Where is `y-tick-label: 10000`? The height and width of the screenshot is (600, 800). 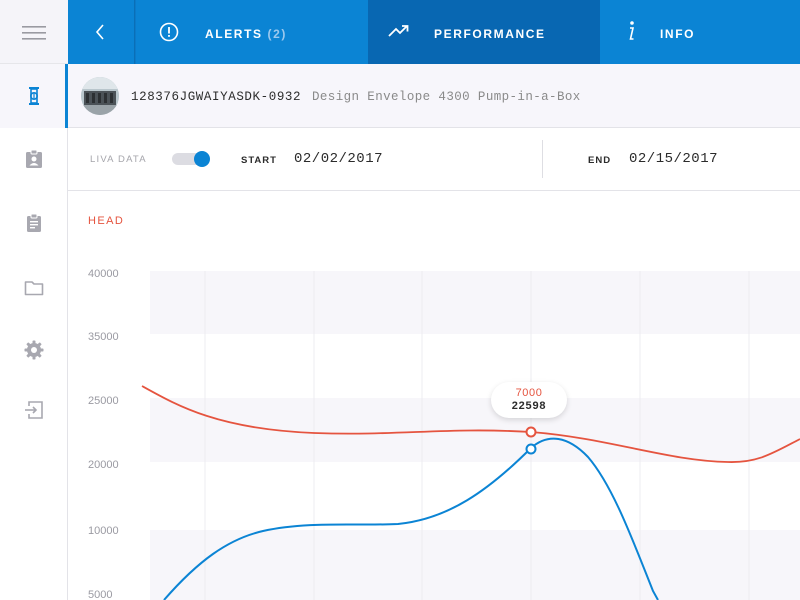
y-tick-label: 10000 is located at coordinates (103, 531).